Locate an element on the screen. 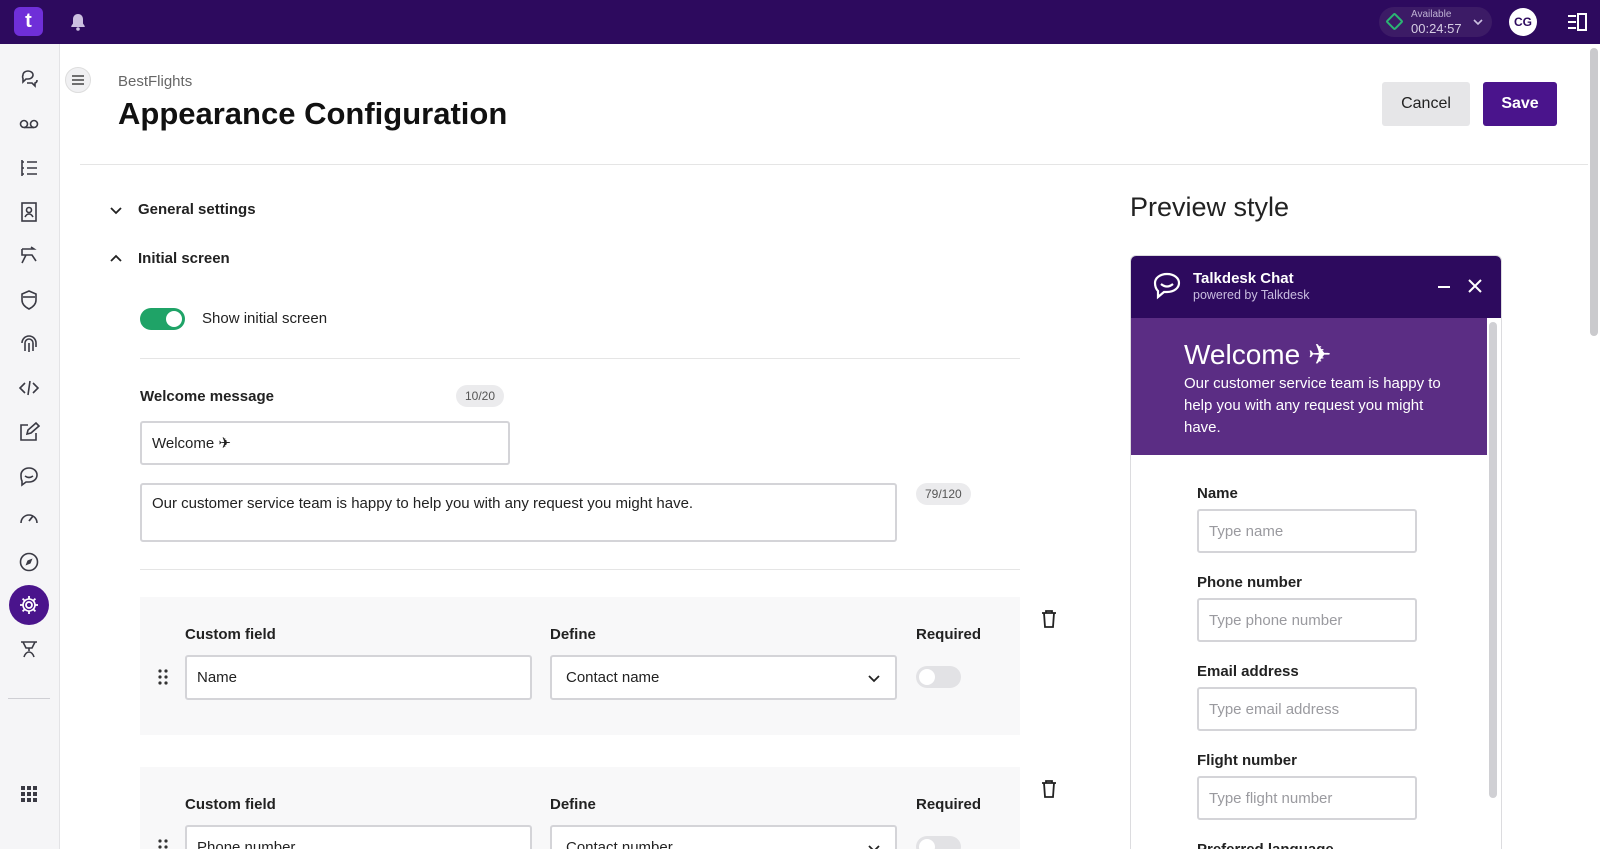 The image size is (1600, 849). left-navigation is located at coordinates (30, 446).